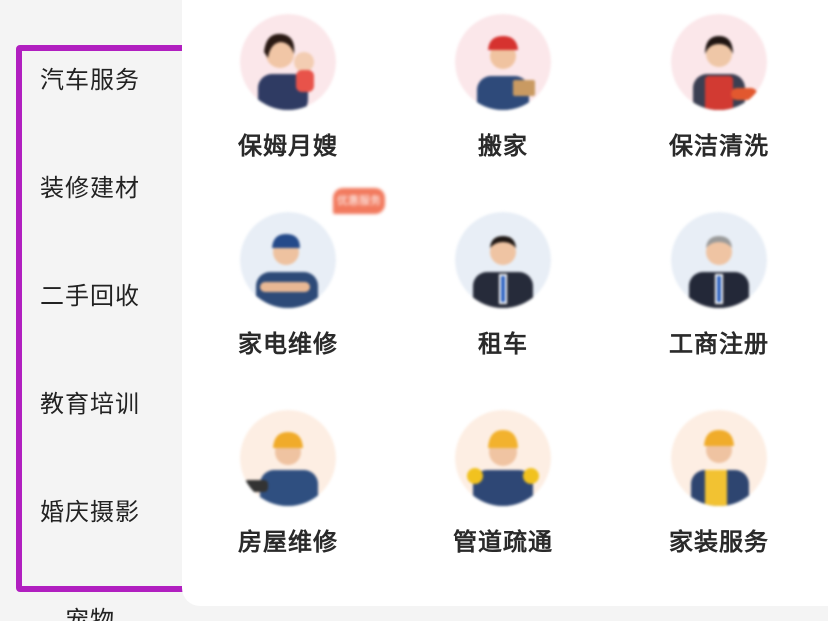  What do you see at coordinates (719, 344) in the screenshot?
I see `service-label: 工商注册` at bounding box center [719, 344].